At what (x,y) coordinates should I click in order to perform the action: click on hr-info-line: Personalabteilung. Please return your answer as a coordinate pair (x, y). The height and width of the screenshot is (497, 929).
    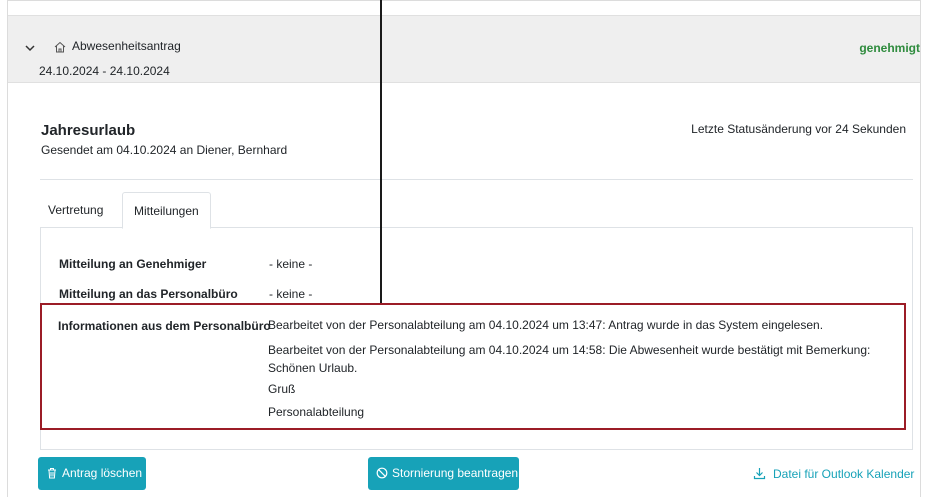
    Looking at the image, I should click on (316, 412).